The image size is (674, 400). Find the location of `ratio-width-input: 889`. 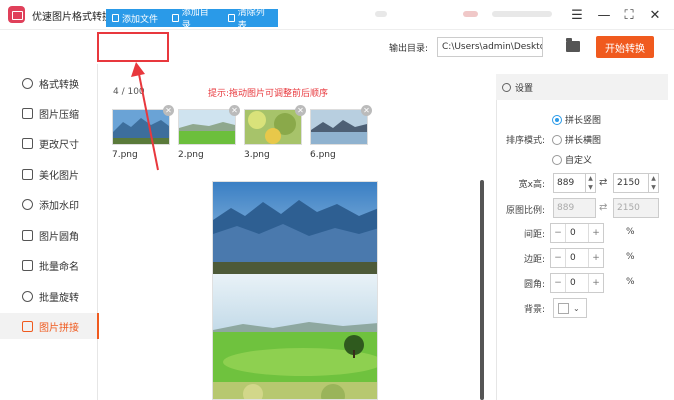

ratio-width-input: 889 is located at coordinates (574, 208).